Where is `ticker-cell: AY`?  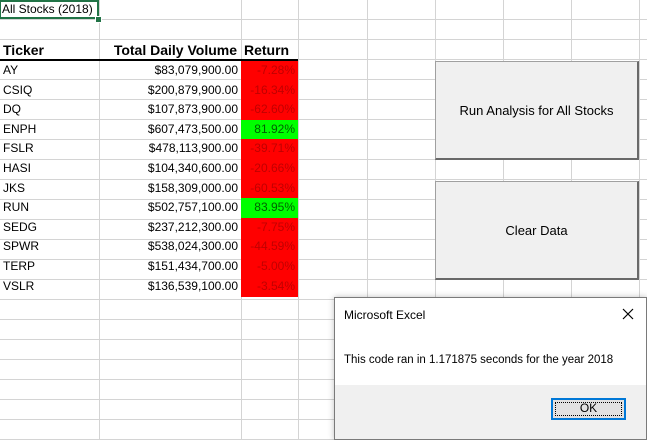 ticker-cell: AY is located at coordinates (49, 71).